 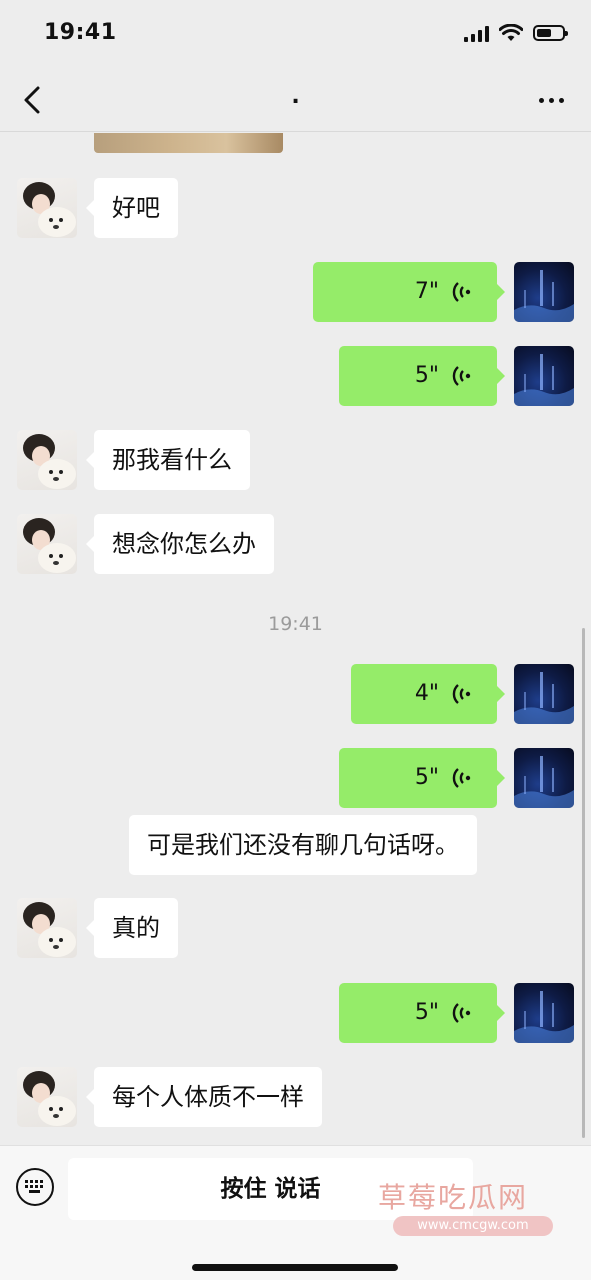 What do you see at coordinates (295, 1267) in the screenshot?
I see `home-indicator` at bounding box center [295, 1267].